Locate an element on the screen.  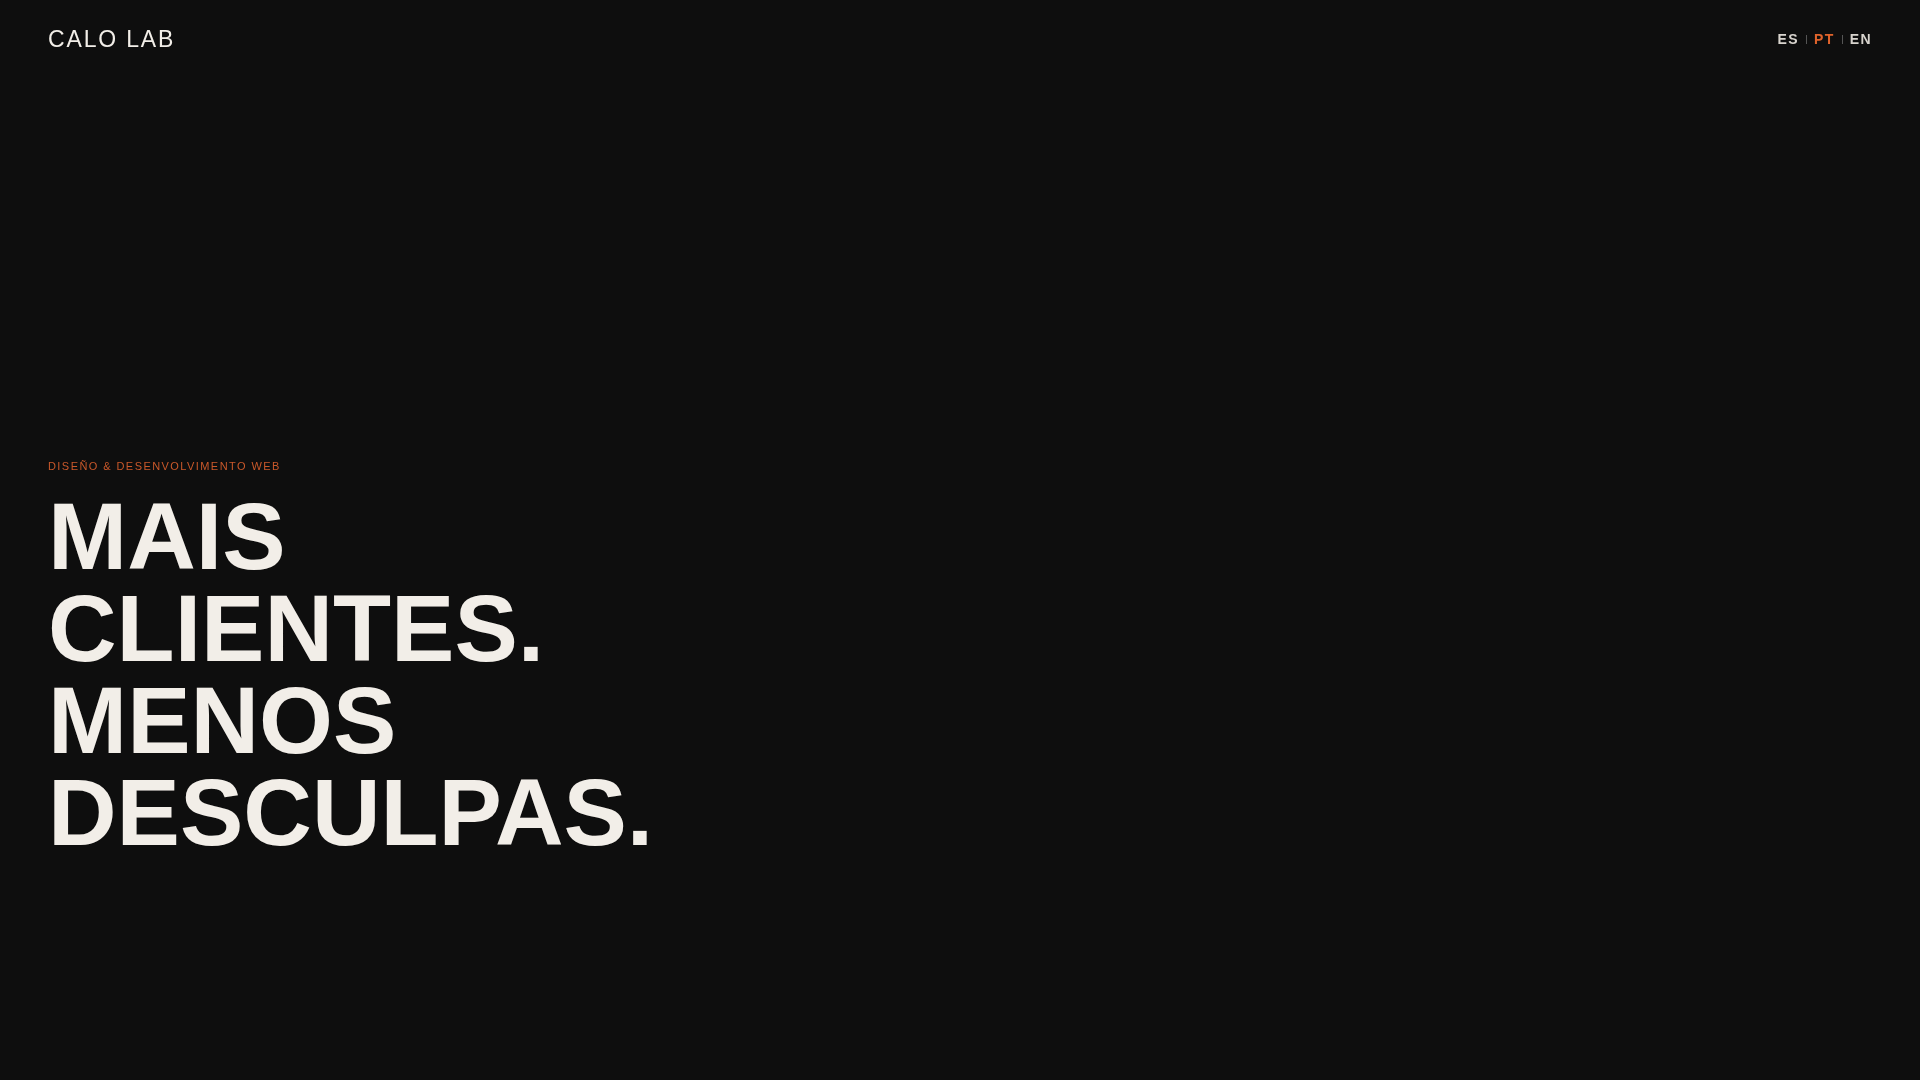
language-link: PT is located at coordinates (1824, 39).